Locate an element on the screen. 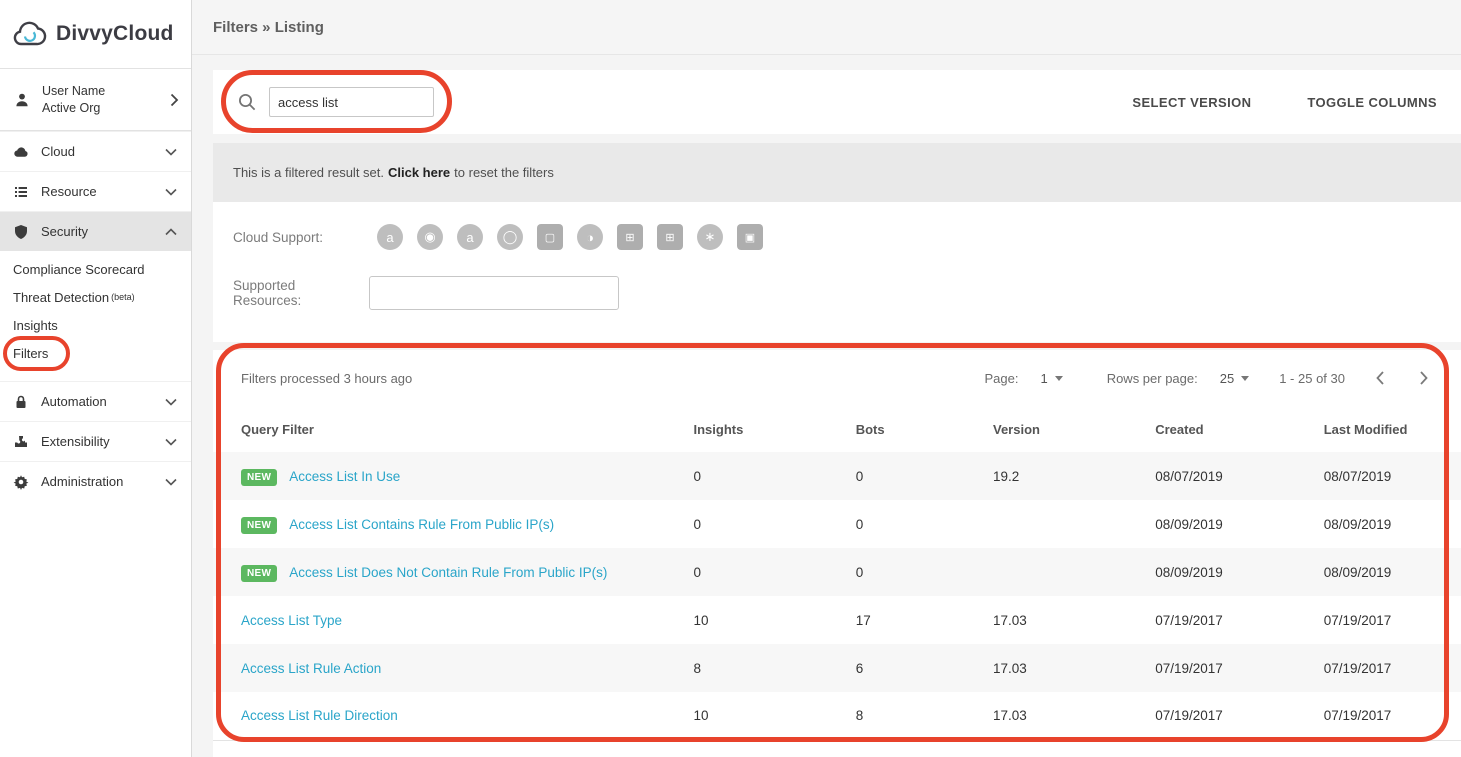  rows-per-page-label: Rows per page: is located at coordinates (1152, 378).